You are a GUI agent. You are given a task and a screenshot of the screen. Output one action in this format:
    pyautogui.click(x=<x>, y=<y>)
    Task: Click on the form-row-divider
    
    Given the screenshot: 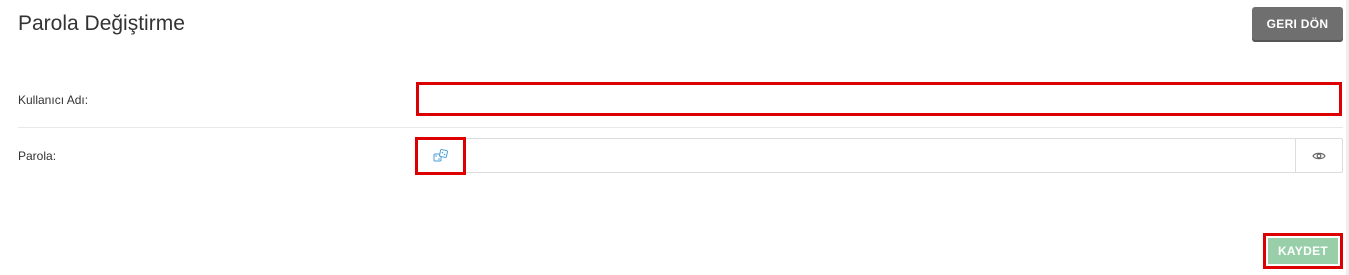 What is the action you would take?
    pyautogui.click(x=680, y=127)
    